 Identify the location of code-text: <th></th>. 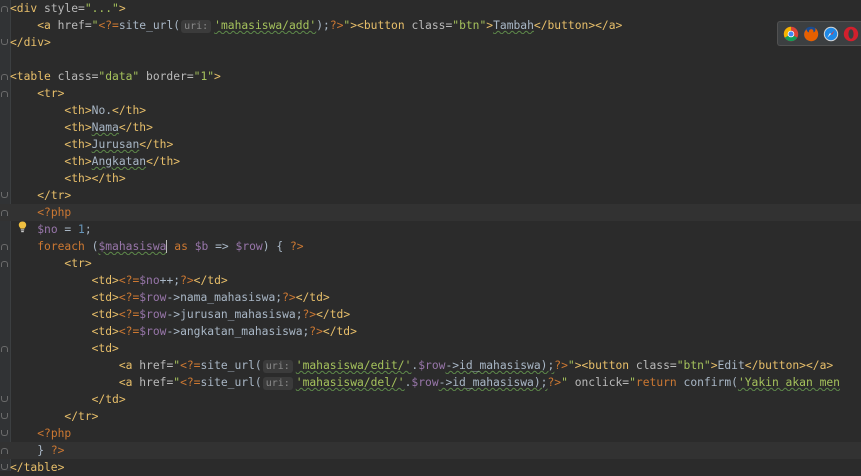
(68, 178).